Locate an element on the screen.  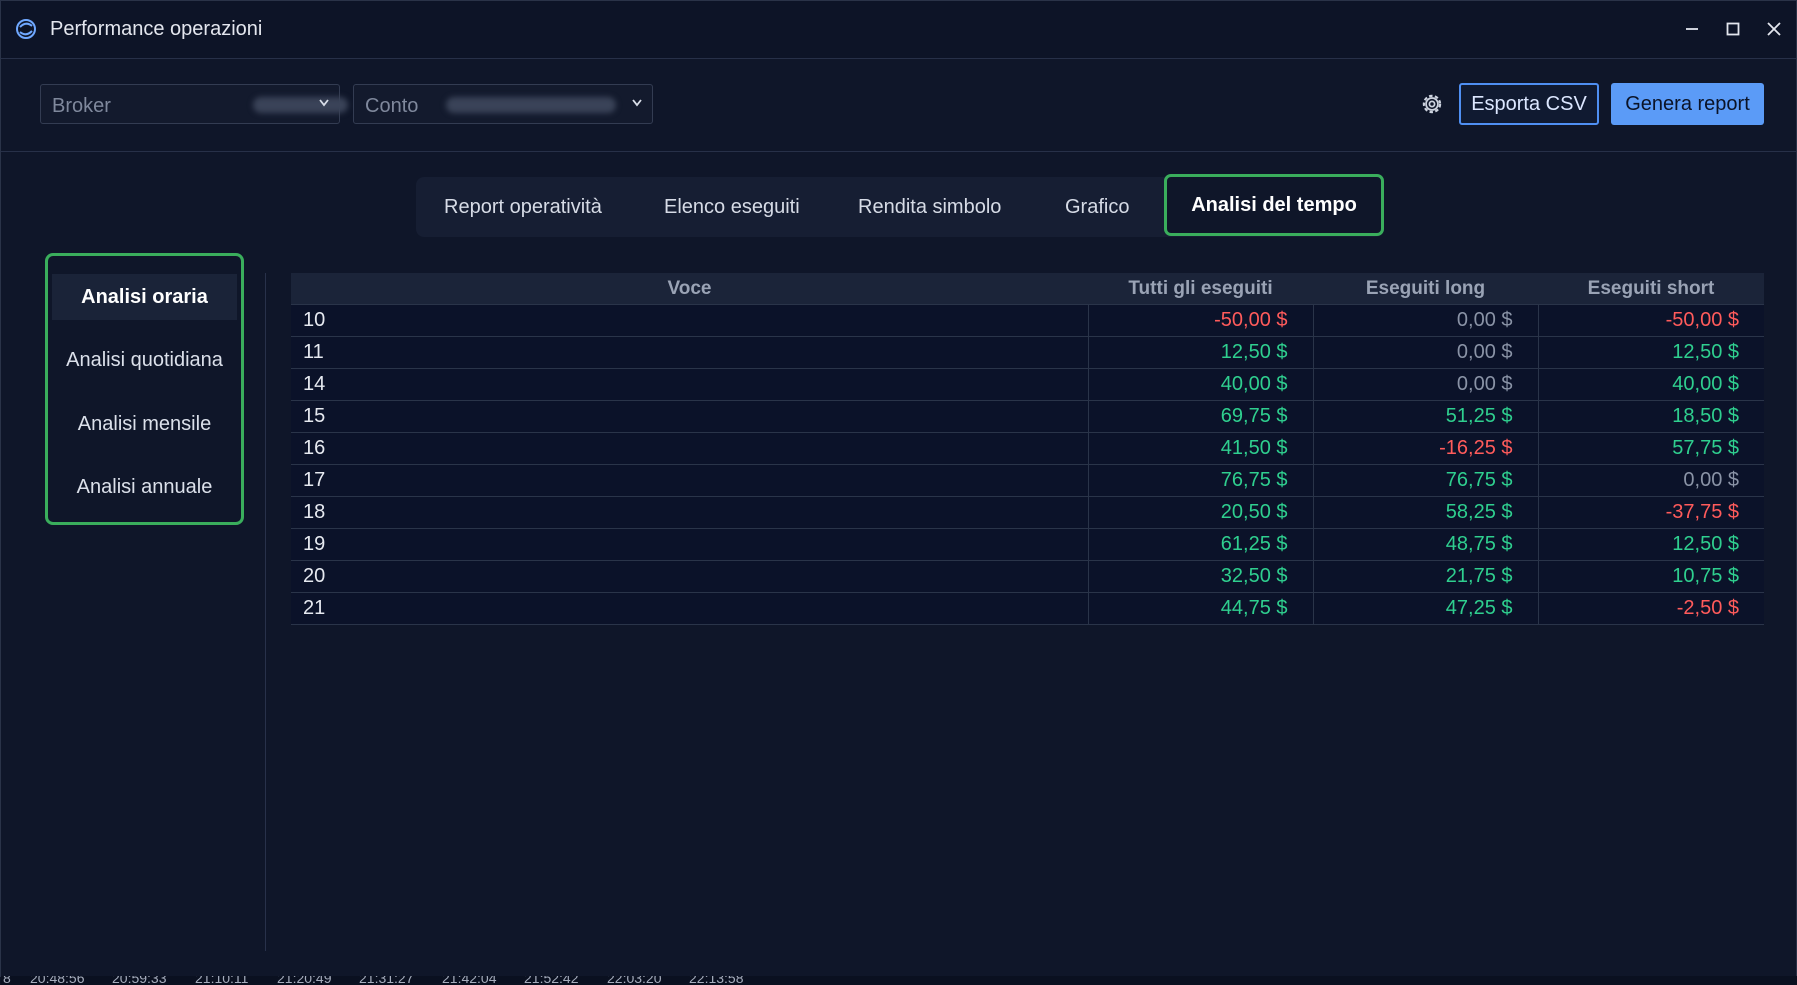
short-trades-cell: -50,00 $ is located at coordinates (1650, 320).